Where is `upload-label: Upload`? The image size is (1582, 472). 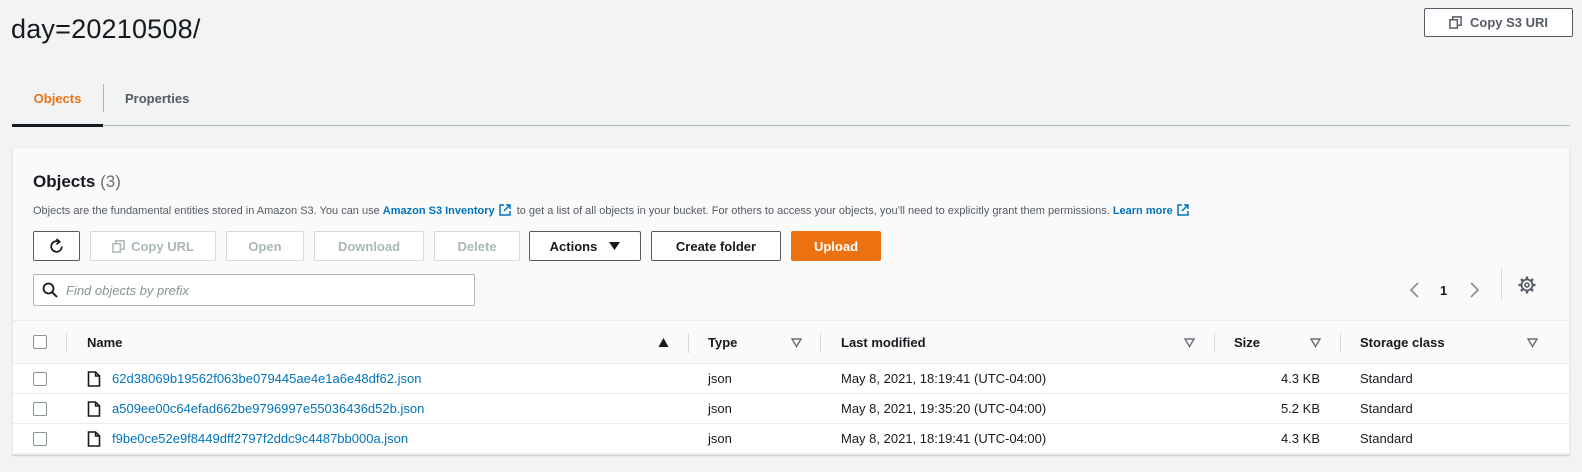
upload-label: Upload is located at coordinates (836, 246).